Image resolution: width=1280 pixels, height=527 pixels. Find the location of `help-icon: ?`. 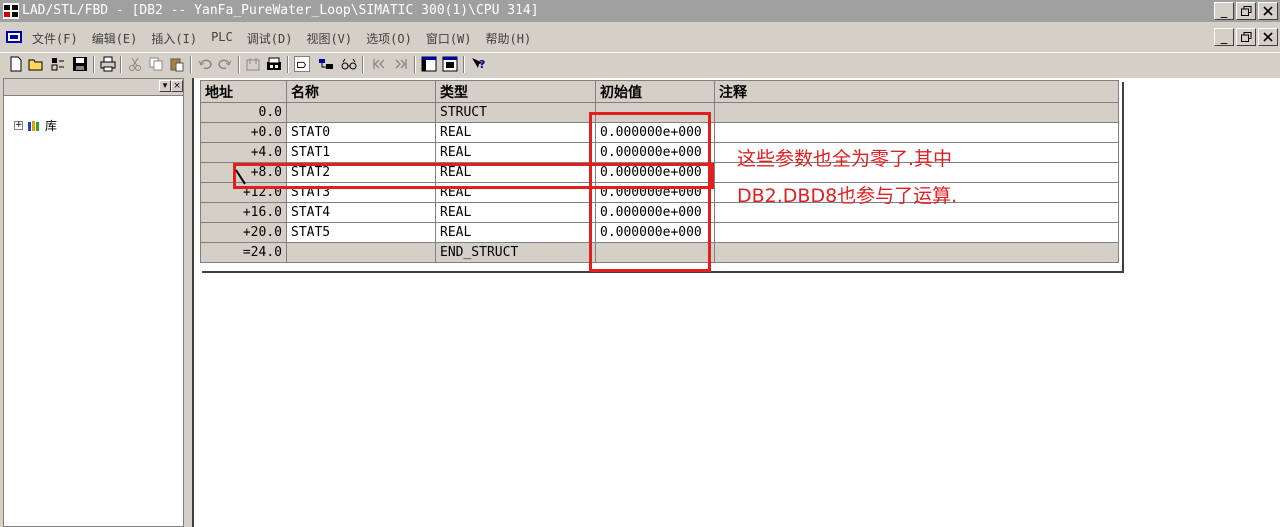

help-icon: ? is located at coordinates (478, 64).